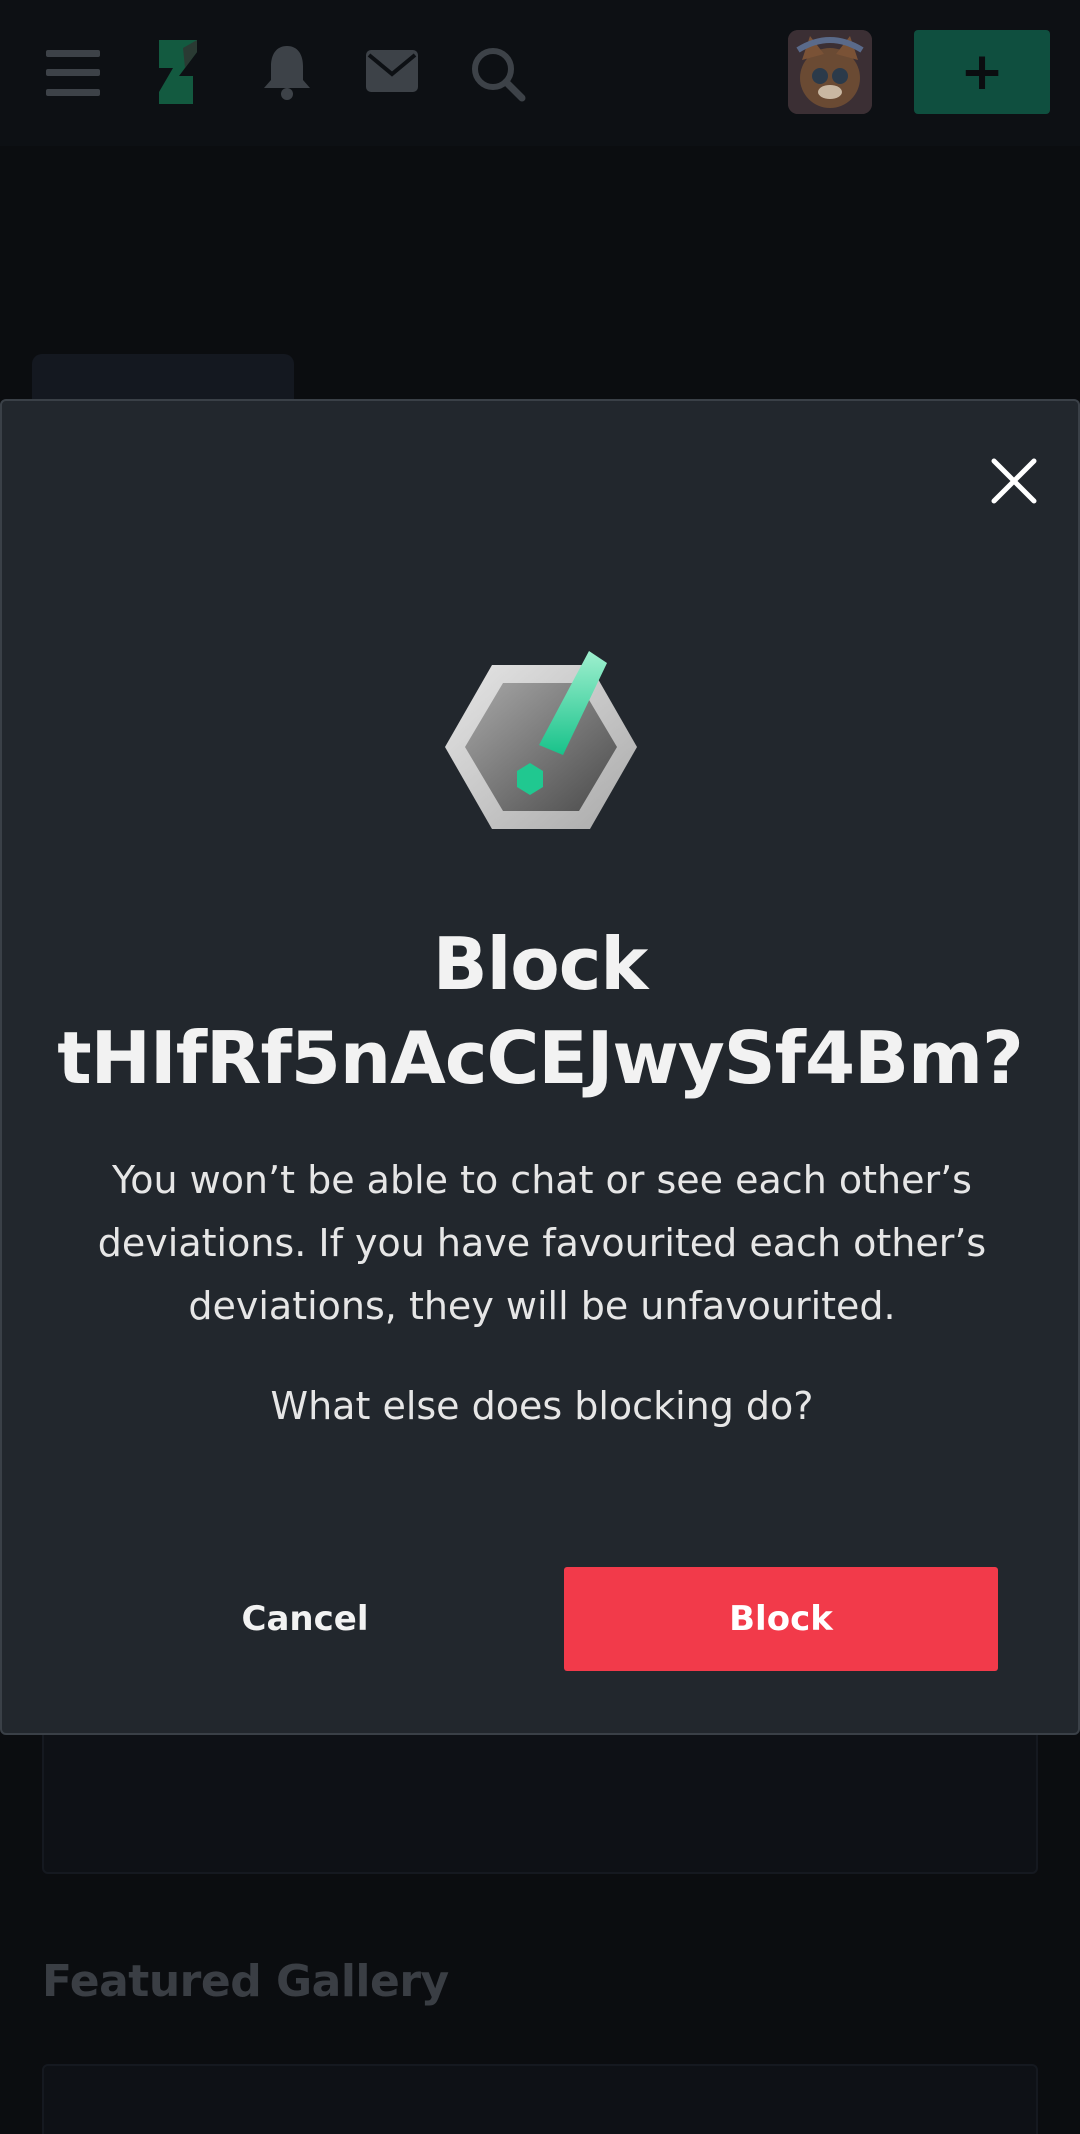  I want to click on featured-gallery-card, so click(540, 2099).